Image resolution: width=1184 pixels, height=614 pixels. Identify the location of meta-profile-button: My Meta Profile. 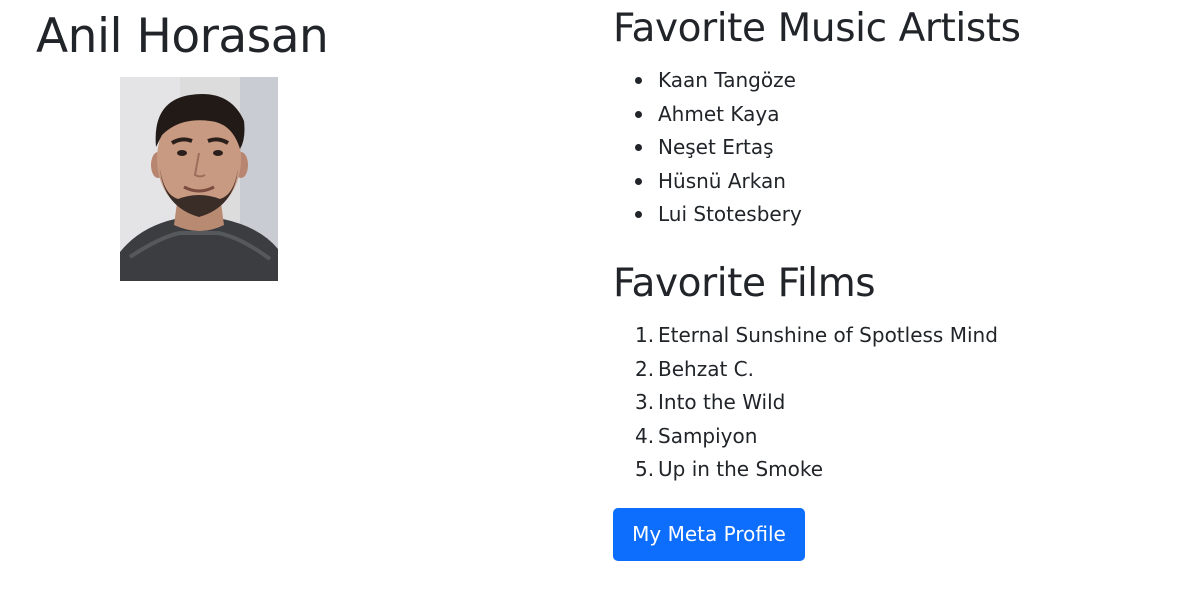
(709, 534).